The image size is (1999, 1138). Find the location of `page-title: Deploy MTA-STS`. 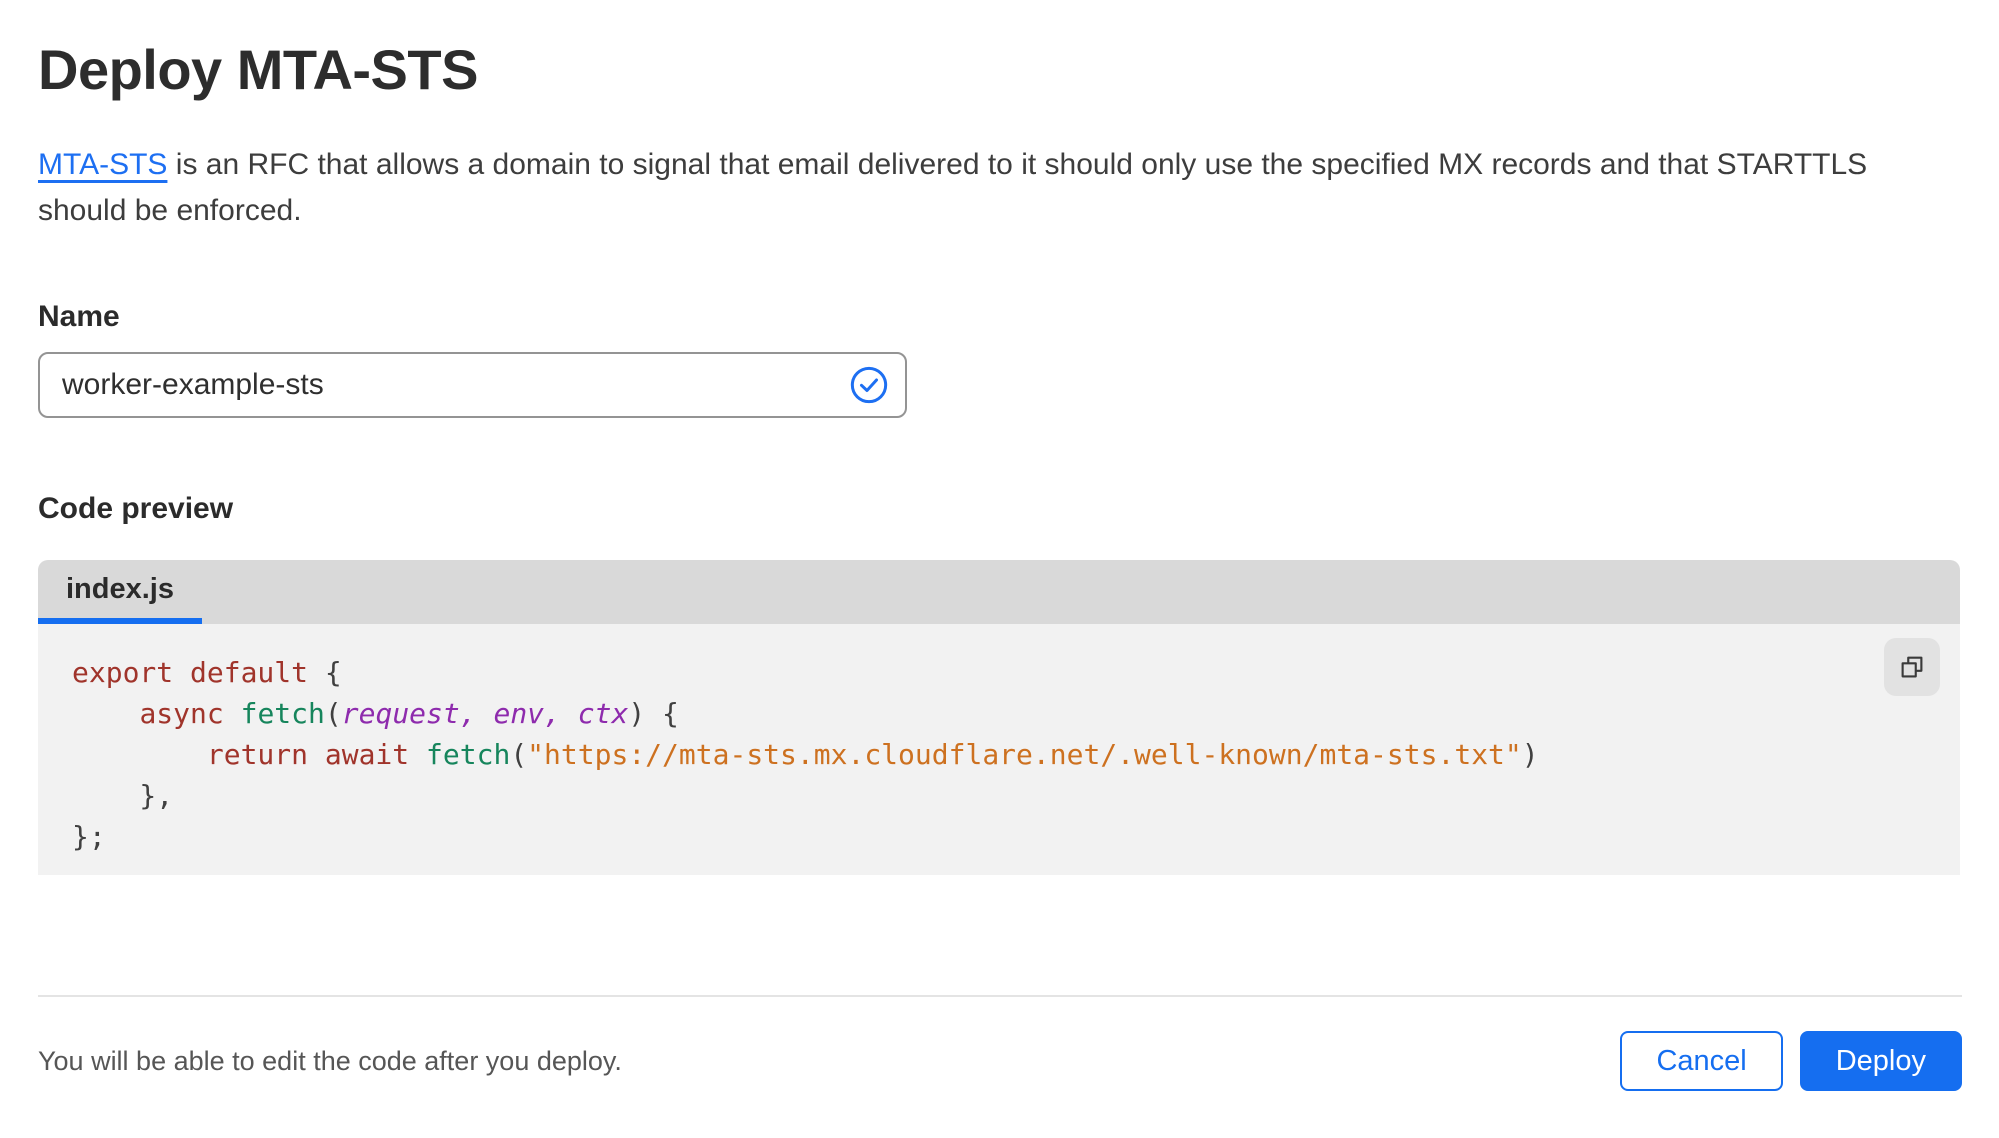

page-title: Deploy MTA-STS is located at coordinates (258, 69).